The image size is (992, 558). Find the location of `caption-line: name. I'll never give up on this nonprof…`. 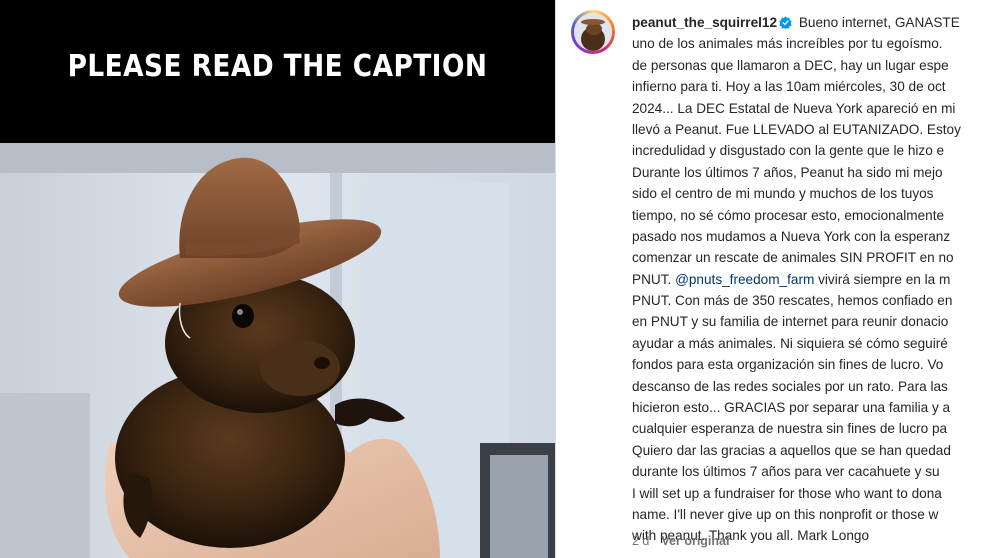

caption-line: name. I'll never give up on this nonprof… is located at coordinates (785, 514).